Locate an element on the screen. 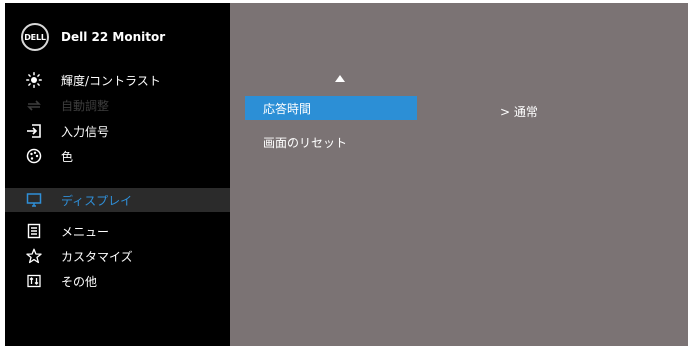 This screenshot has width=693, height=349. sidebar-item-input-source: 入力信号 is located at coordinates (117, 131).